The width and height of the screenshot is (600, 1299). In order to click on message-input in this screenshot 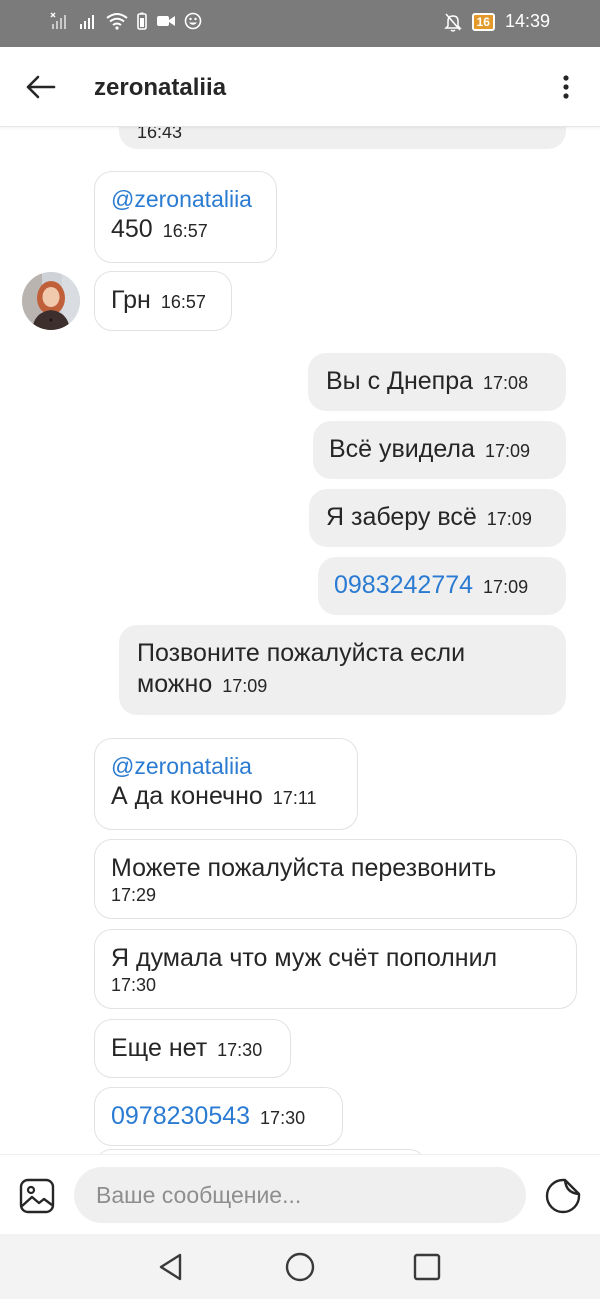, I will do `click(300, 1195)`.